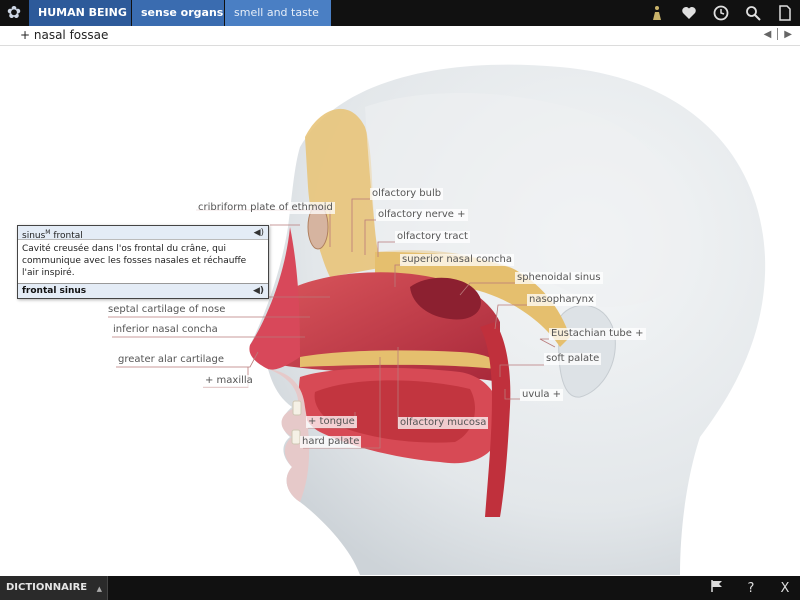  What do you see at coordinates (457, 260) in the screenshot?
I see `label-superior-nasal-concha: superior nasal concha` at bounding box center [457, 260].